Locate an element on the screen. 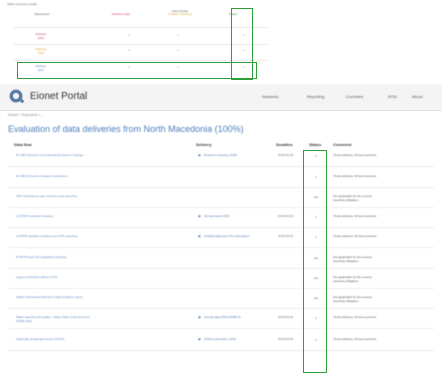  delivery-link: Annual report 2018 is located at coordinates (244, 216).